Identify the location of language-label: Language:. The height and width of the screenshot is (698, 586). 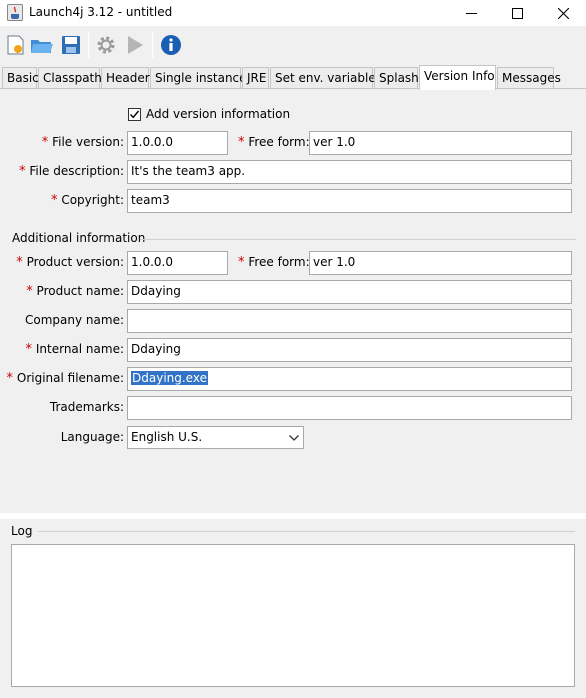
(92, 437).